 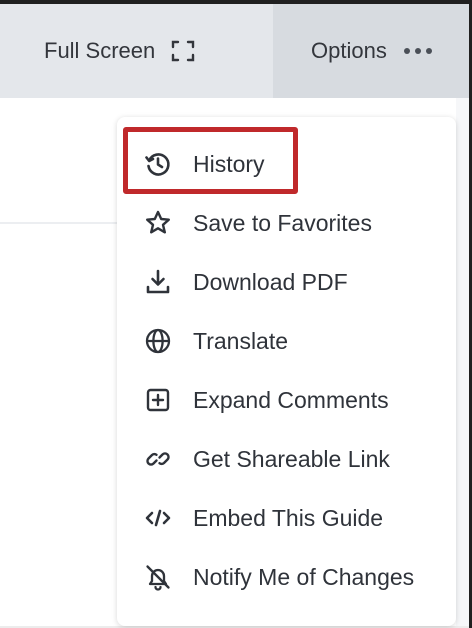 I want to click on menu-item-download-pdf: Download PDF, so click(x=286, y=282).